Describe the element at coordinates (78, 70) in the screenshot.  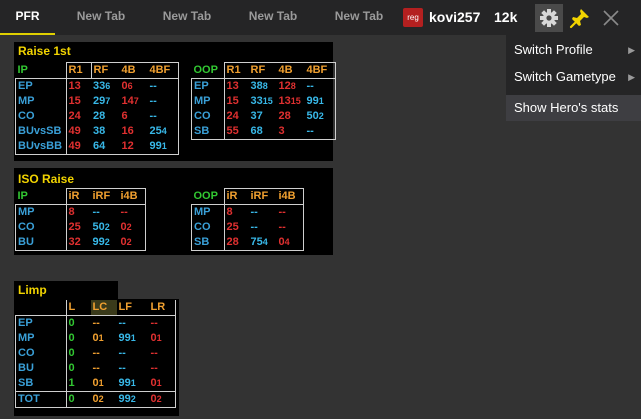
I see `header-cell: R1` at that location.